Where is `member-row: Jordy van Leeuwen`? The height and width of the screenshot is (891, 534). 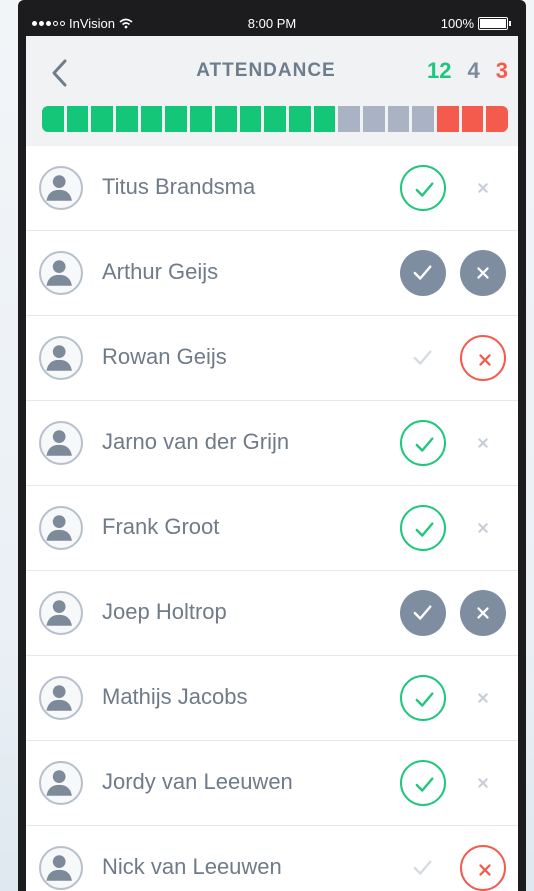 member-row: Jordy van Leeuwen is located at coordinates (272, 783).